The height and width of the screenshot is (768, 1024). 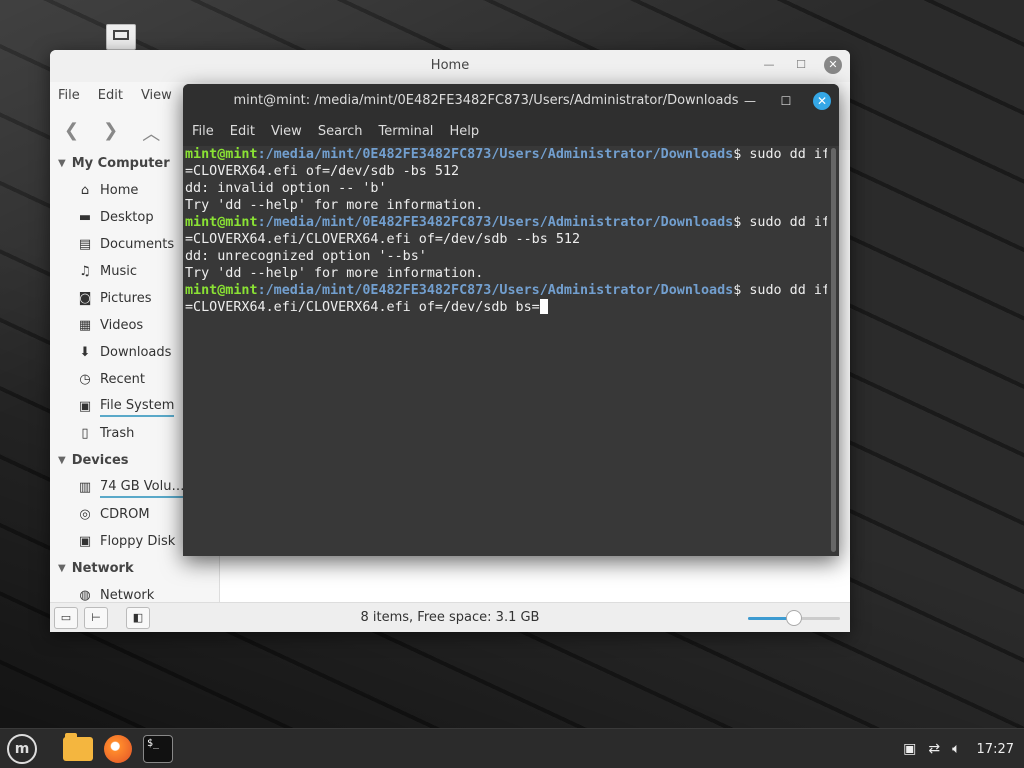 What do you see at coordinates (85, 514) in the screenshot?
I see `cdrom-icon: ◎` at bounding box center [85, 514].